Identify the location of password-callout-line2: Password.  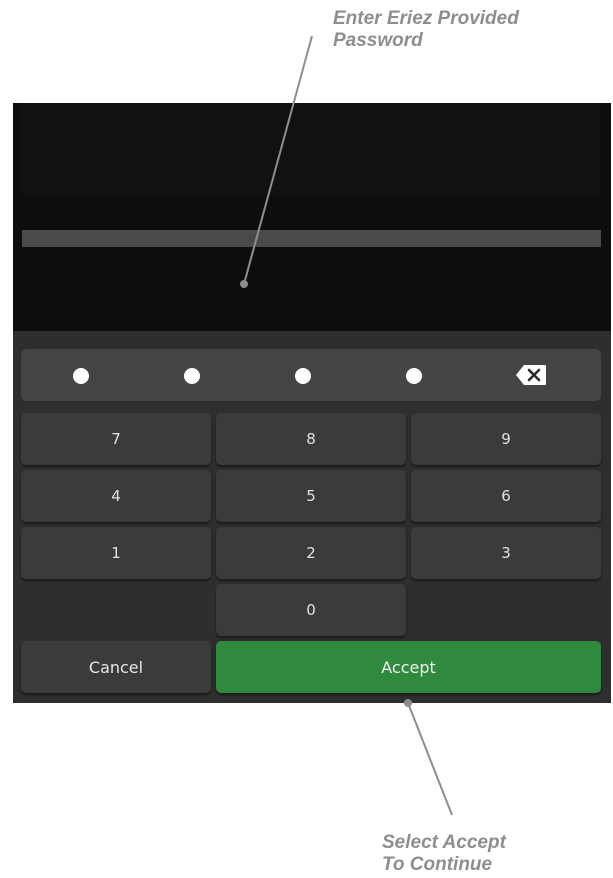
(378, 40).